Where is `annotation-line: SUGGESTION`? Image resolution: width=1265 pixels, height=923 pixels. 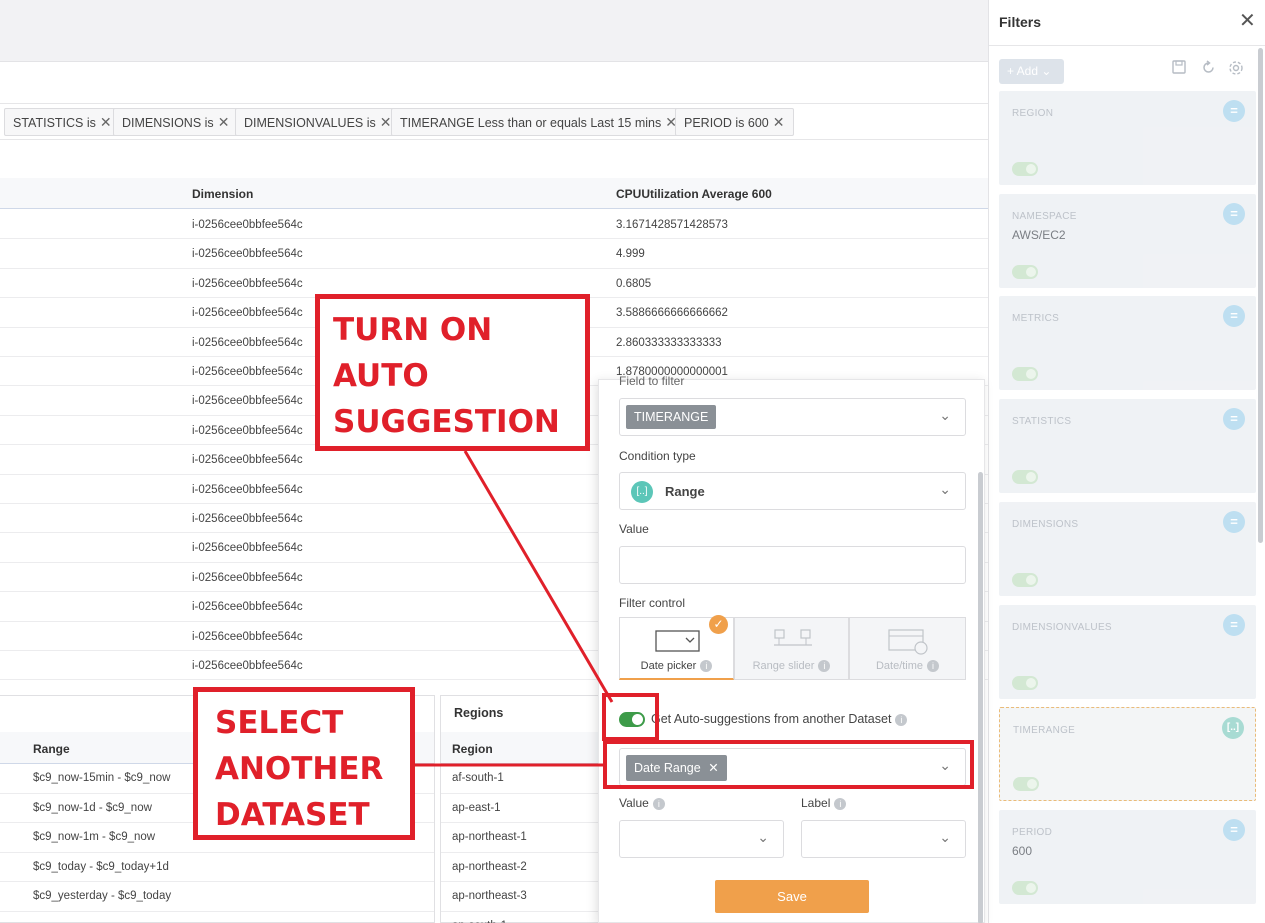
annotation-line: SUGGESTION is located at coordinates (446, 422).